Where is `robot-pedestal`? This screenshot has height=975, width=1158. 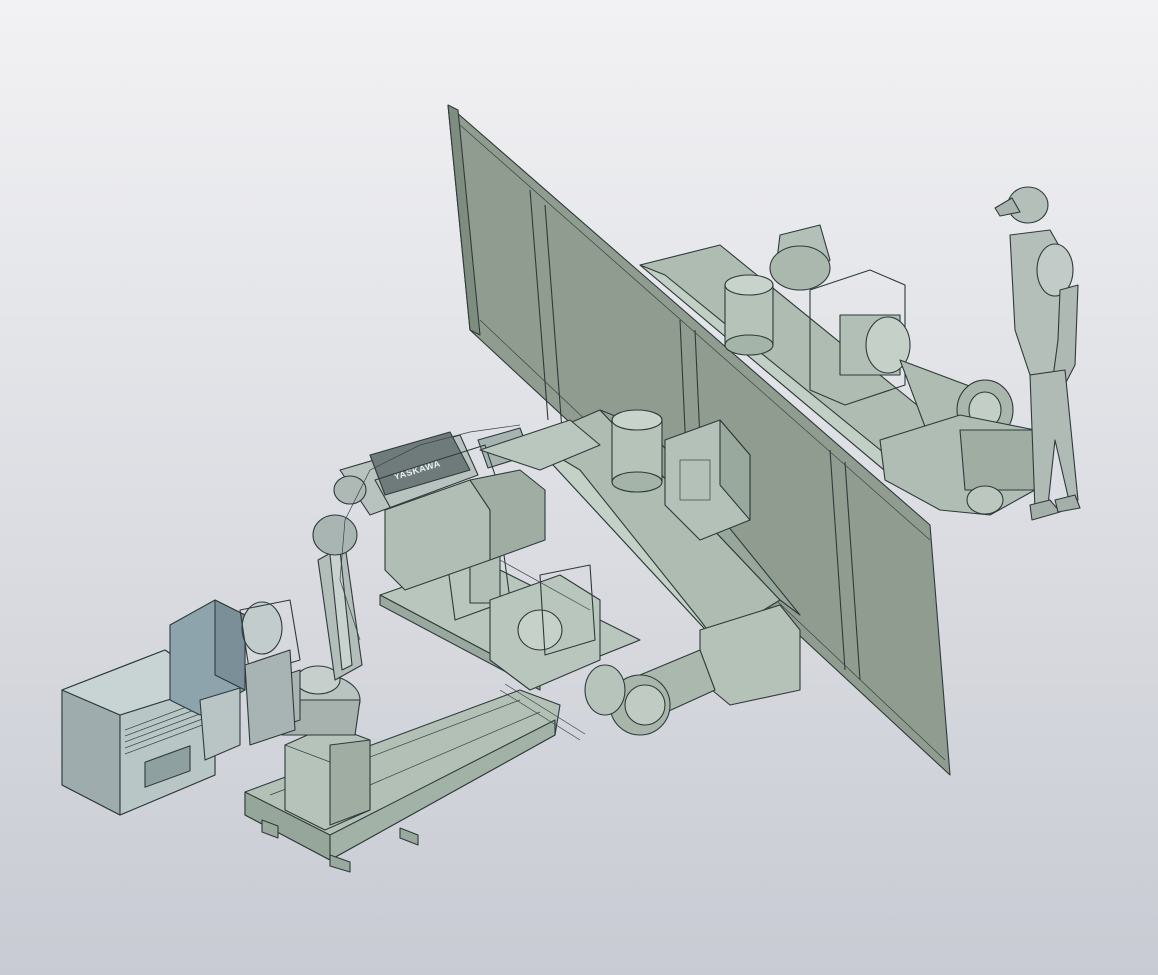
robot-pedestal is located at coordinates (327, 777).